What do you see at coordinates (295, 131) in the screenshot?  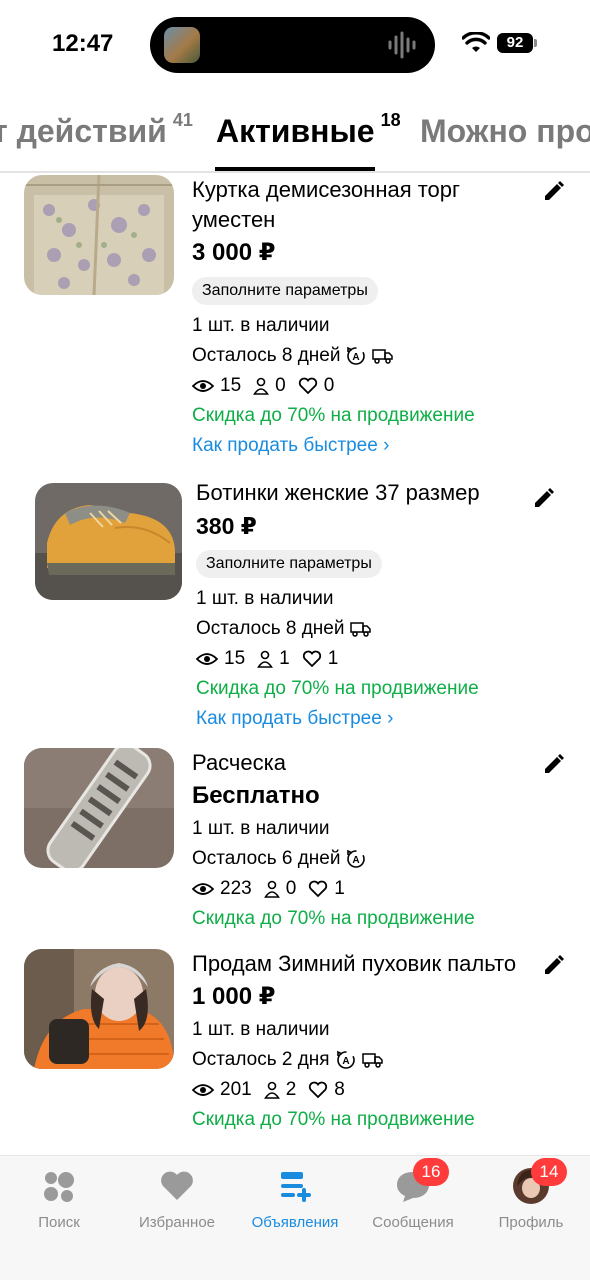 I see `tab-label: Активные` at bounding box center [295, 131].